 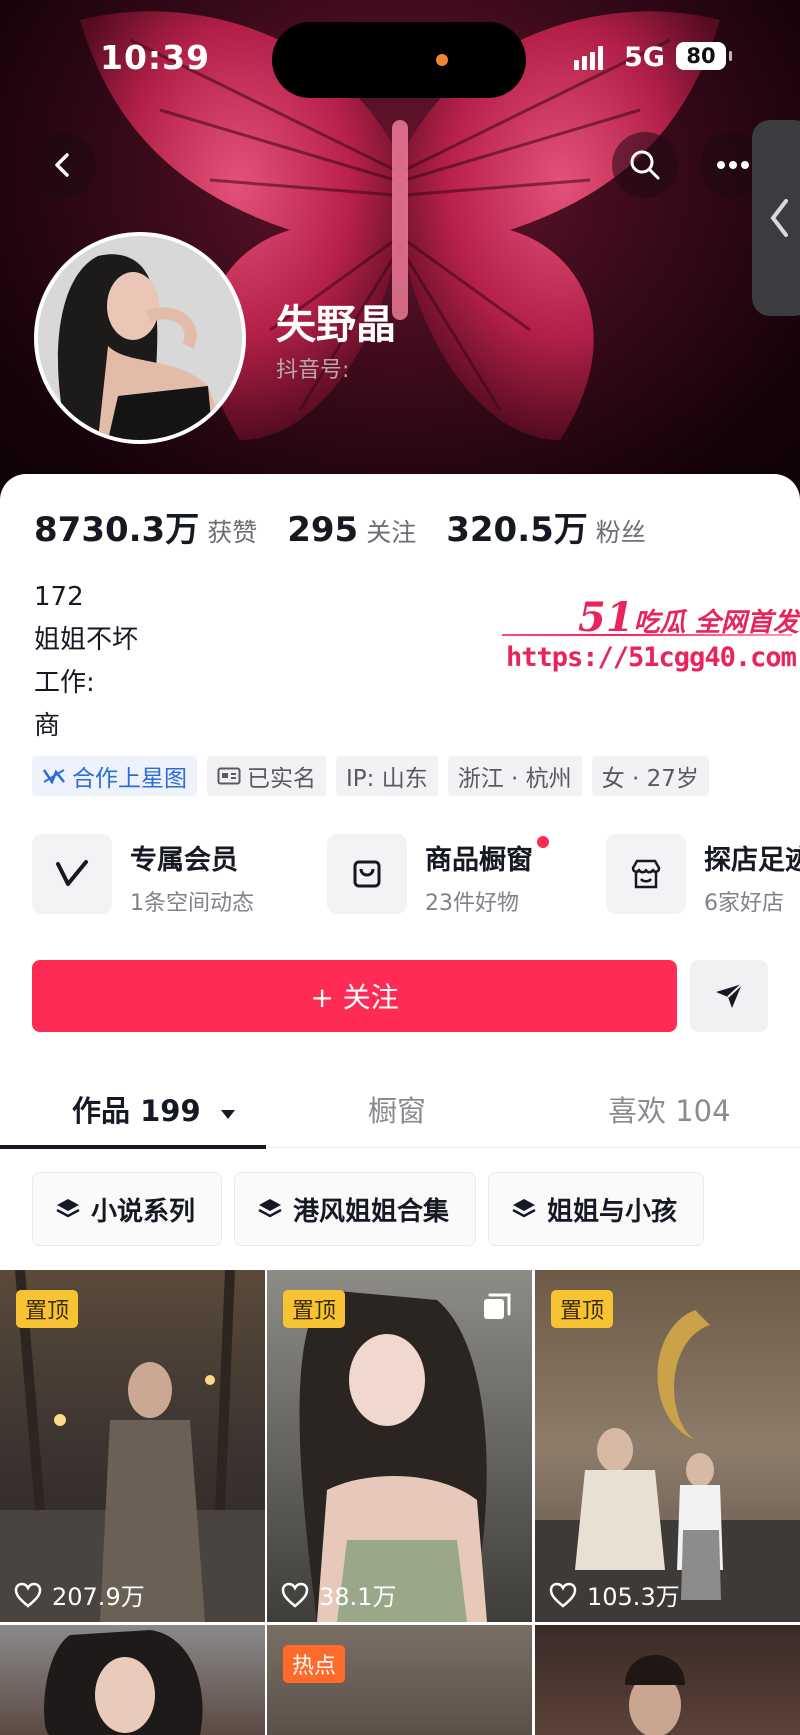 I want to click on shortcut-subtitle: 1条空间动态, so click(x=192, y=903).